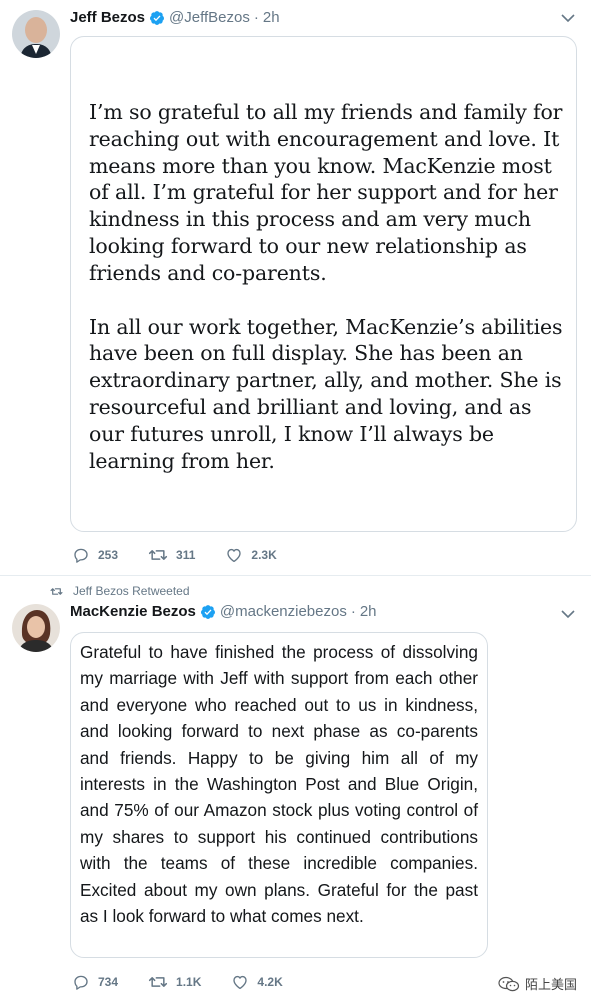 The width and height of the screenshot is (591, 1007). I want to click on retweet-count: 1.1K, so click(189, 982).